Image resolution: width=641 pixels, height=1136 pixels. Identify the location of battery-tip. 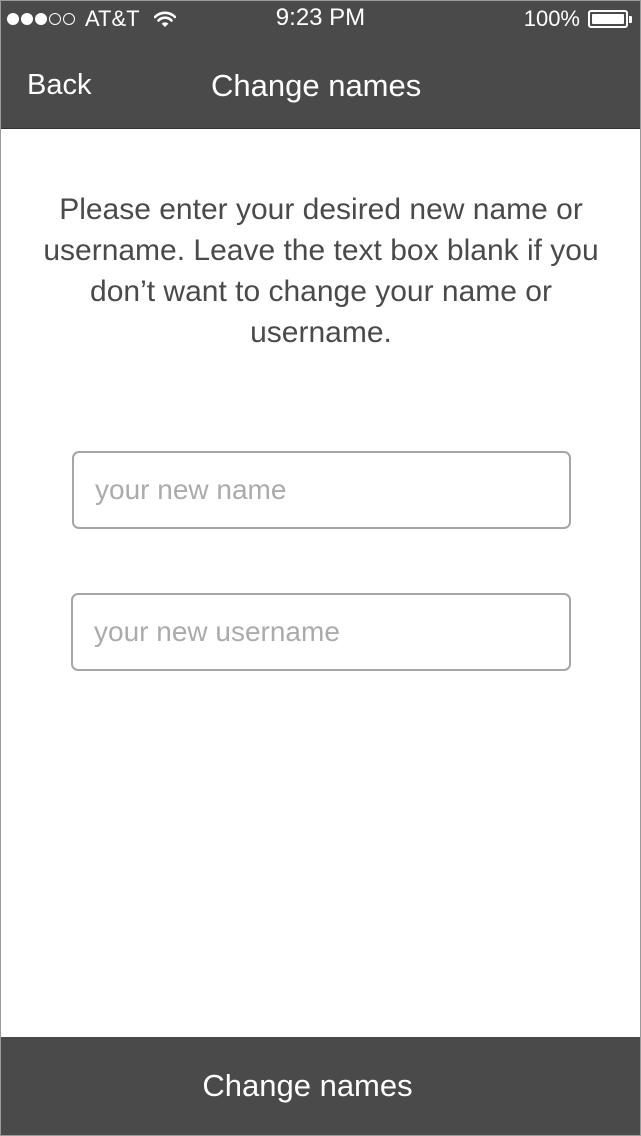
(630, 19).